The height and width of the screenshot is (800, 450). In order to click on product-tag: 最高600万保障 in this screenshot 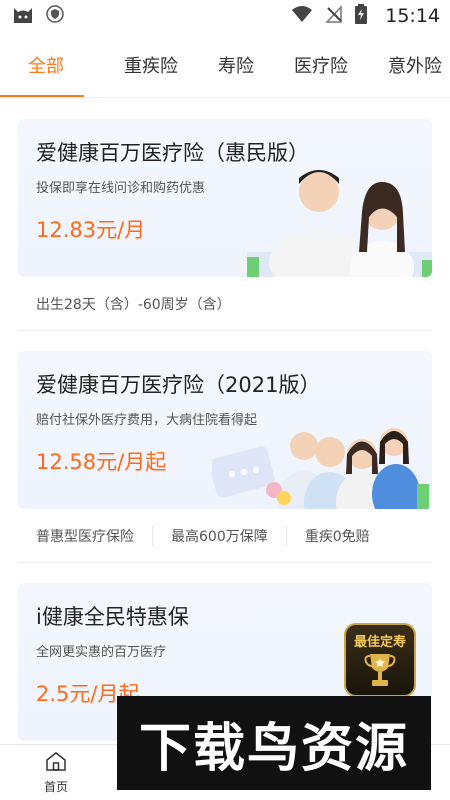, I will do `click(220, 535)`.